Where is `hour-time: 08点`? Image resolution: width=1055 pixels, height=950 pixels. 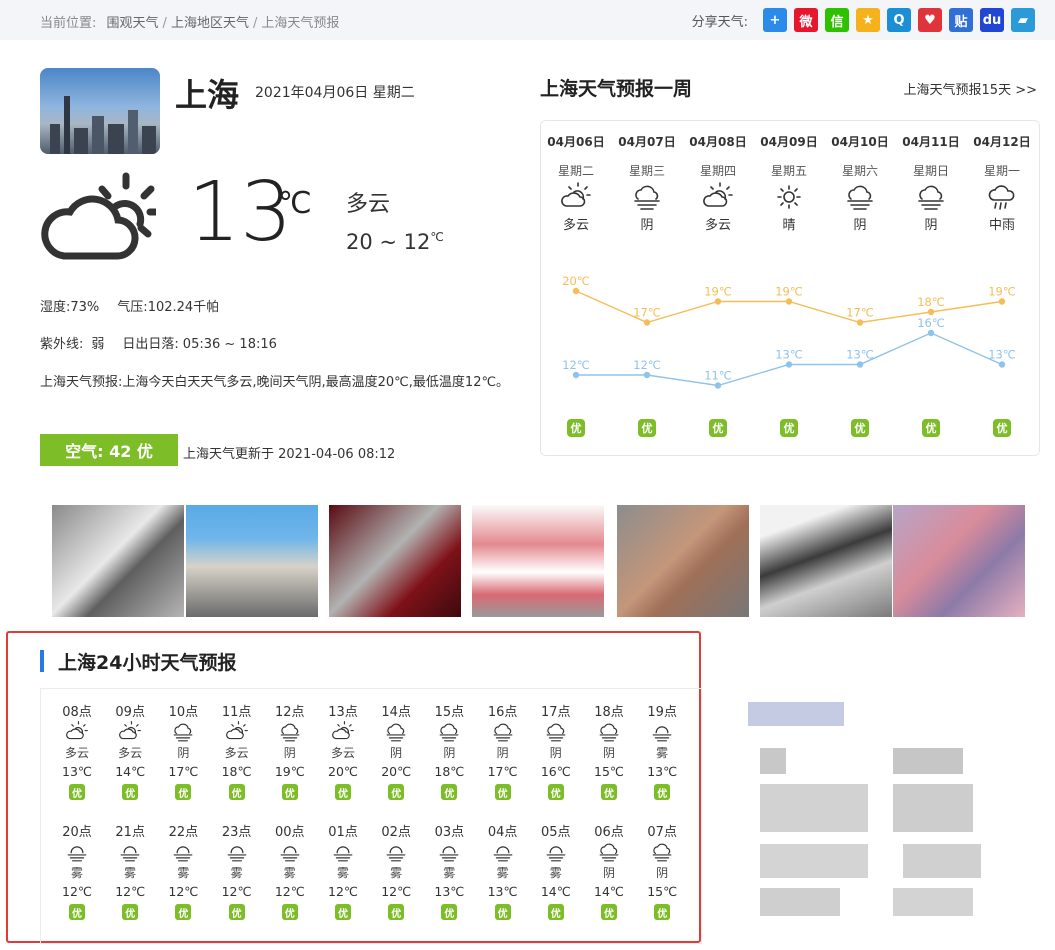
hour-time: 08点 is located at coordinates (77, 712).